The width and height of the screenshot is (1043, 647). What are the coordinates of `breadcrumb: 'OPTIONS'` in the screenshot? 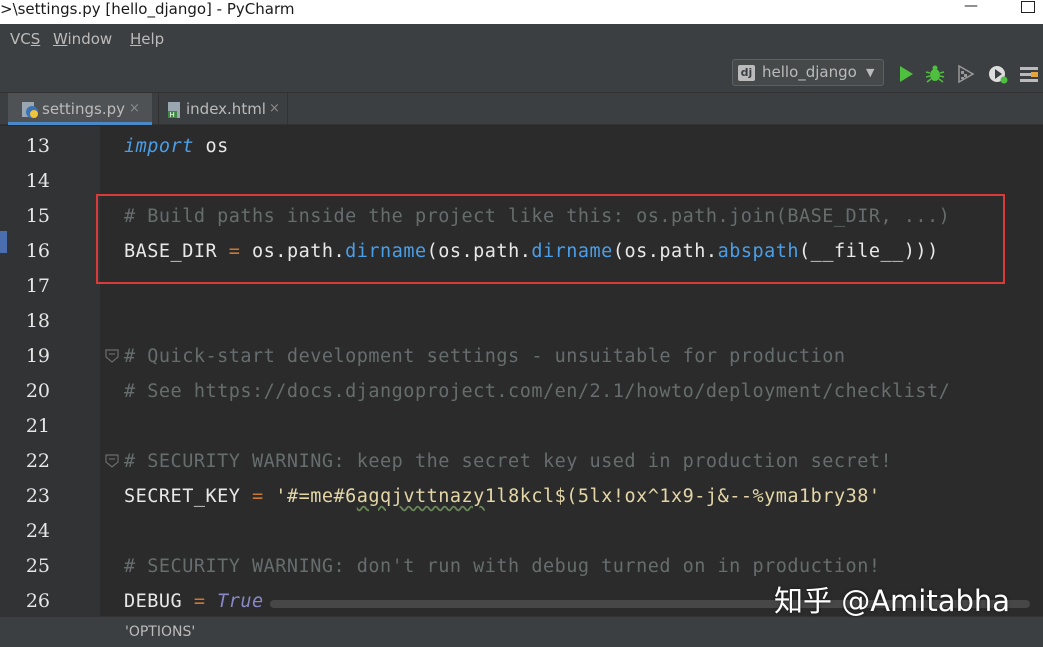 It's located at (160, 632).